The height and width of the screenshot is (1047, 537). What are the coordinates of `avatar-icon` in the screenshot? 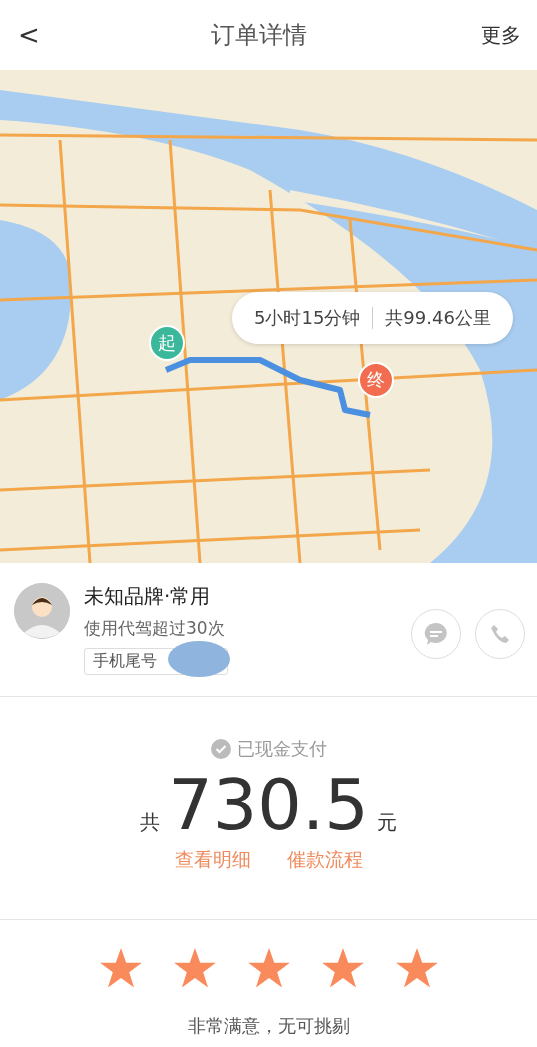 It's located at (42, 611).